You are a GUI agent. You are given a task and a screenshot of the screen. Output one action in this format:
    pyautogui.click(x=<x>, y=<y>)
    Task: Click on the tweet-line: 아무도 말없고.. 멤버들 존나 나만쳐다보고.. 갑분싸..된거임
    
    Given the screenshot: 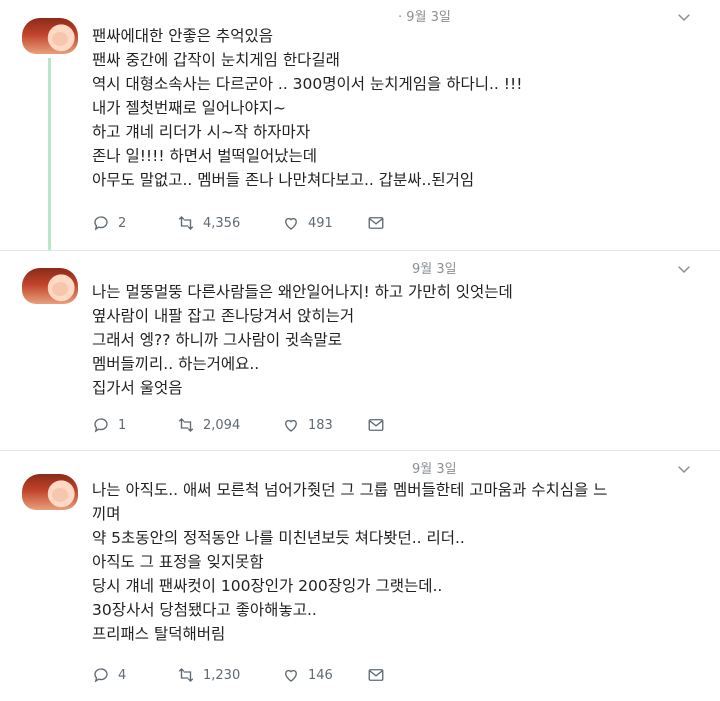 What is the action you would take?
    pyautogui.click(x=283, y=180)
    